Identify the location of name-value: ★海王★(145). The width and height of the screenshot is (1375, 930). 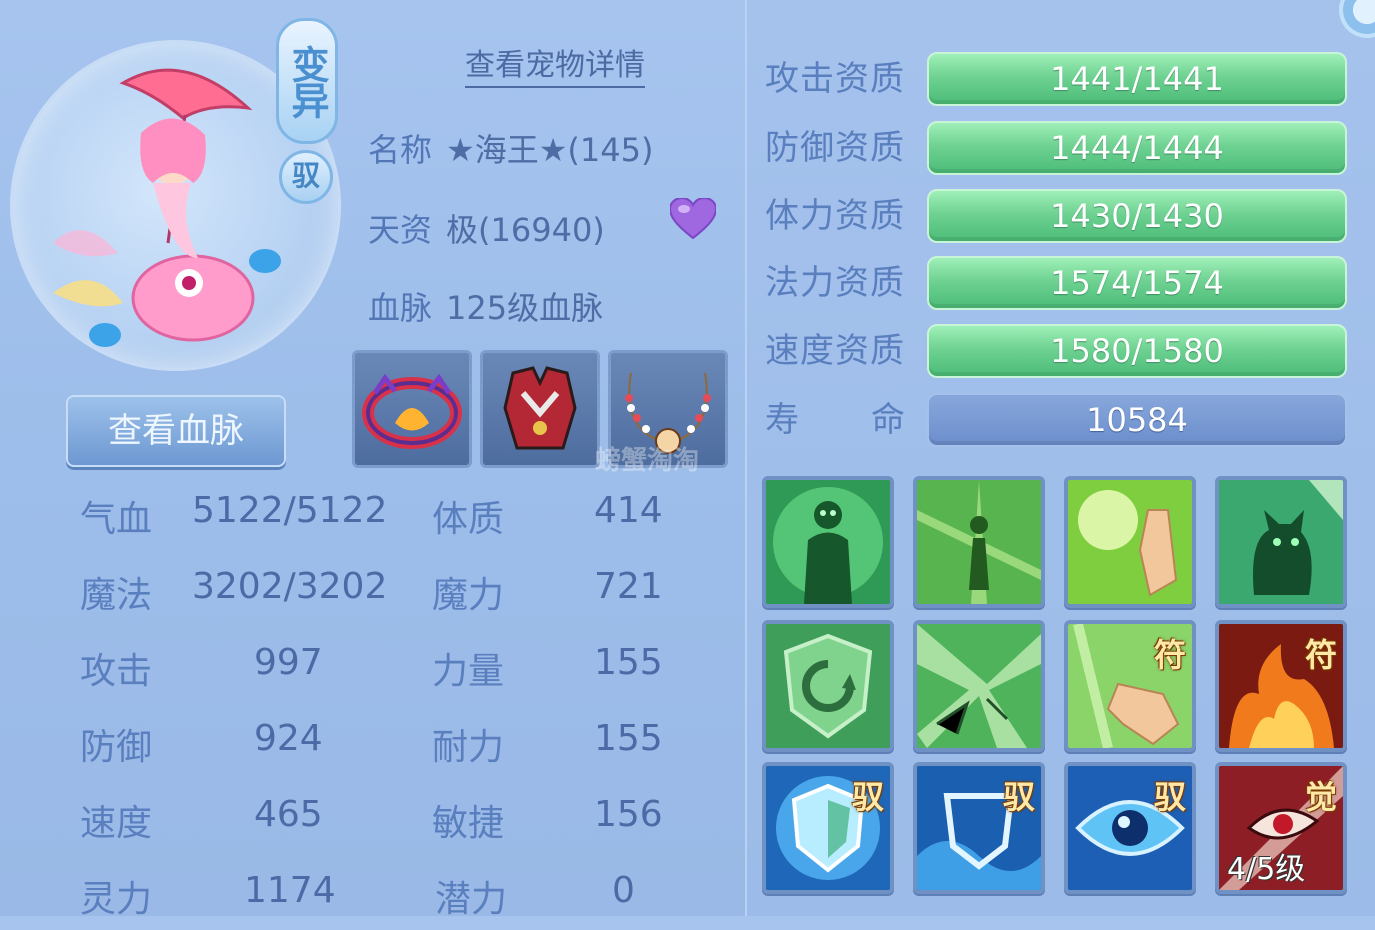
(550, 150).